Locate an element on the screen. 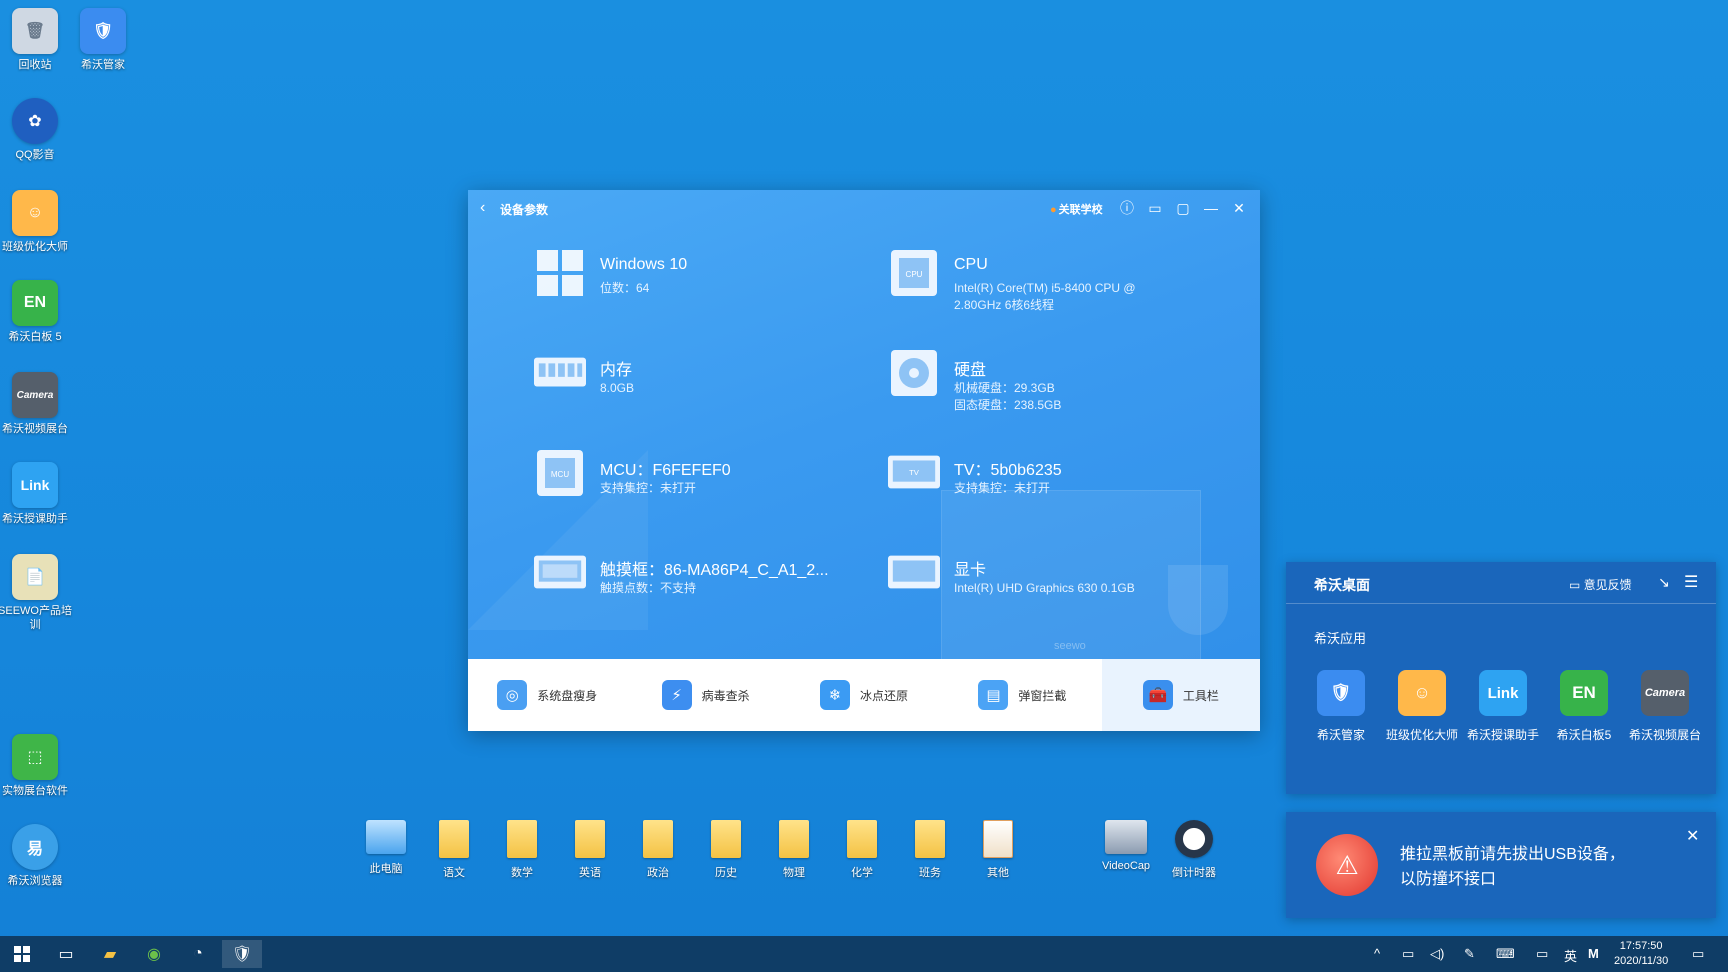 This screenshot has width=1728, height=972. desktop-folder-class-affairs: 班务 is located at coordinates (930, 850).